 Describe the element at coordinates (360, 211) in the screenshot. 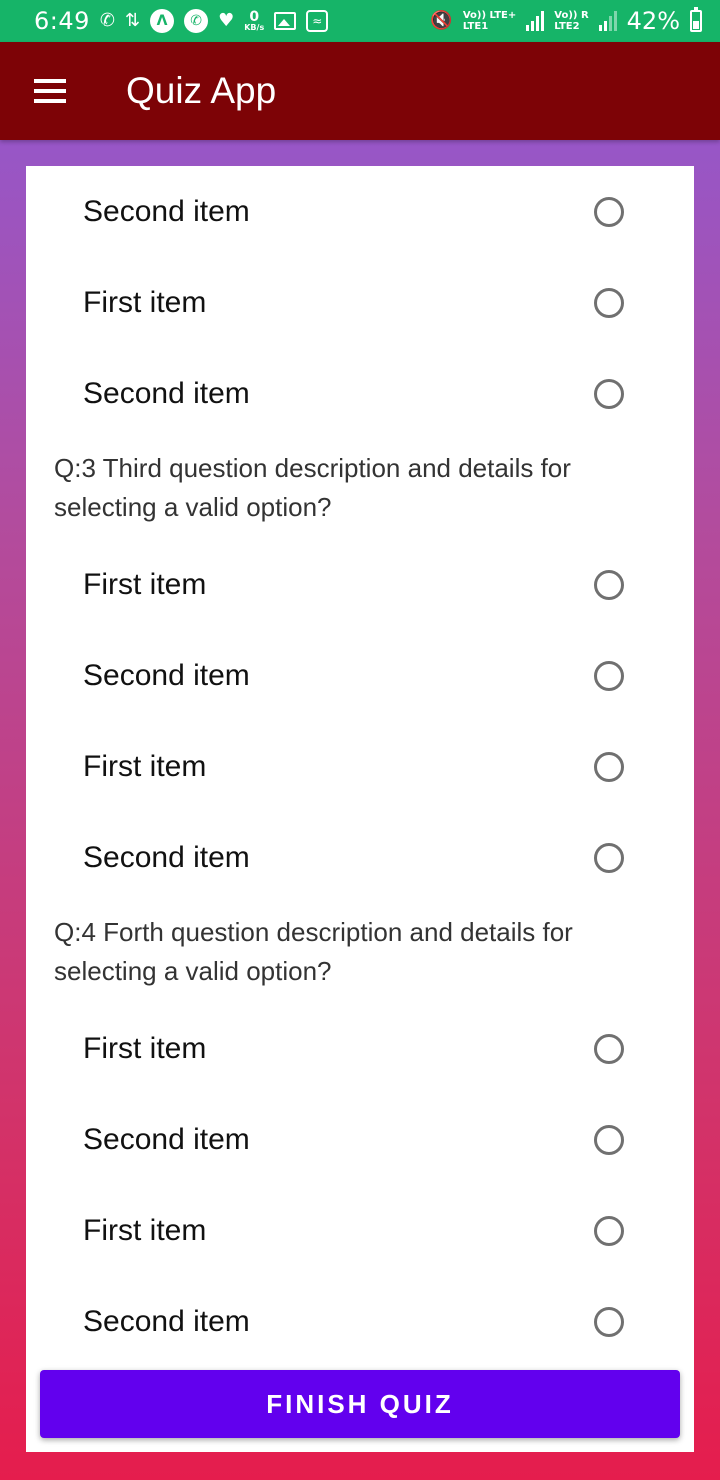

I see `q2-option-2: Second item` at that location.